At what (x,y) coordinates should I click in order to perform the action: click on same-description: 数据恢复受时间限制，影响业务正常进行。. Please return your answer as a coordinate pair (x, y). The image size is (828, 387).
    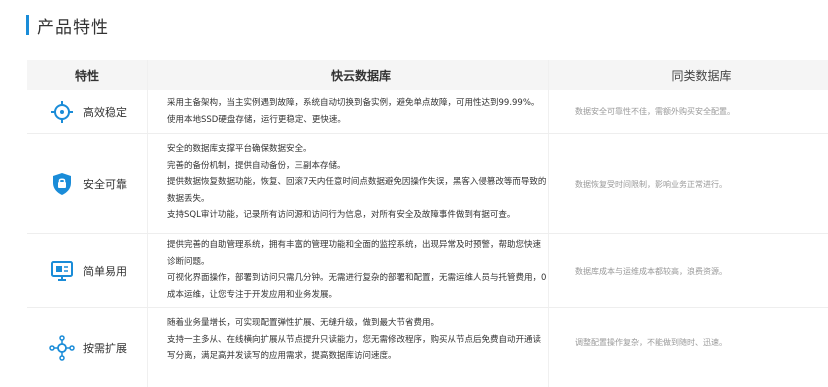
    Looking at the image, I should click on (651, 184).